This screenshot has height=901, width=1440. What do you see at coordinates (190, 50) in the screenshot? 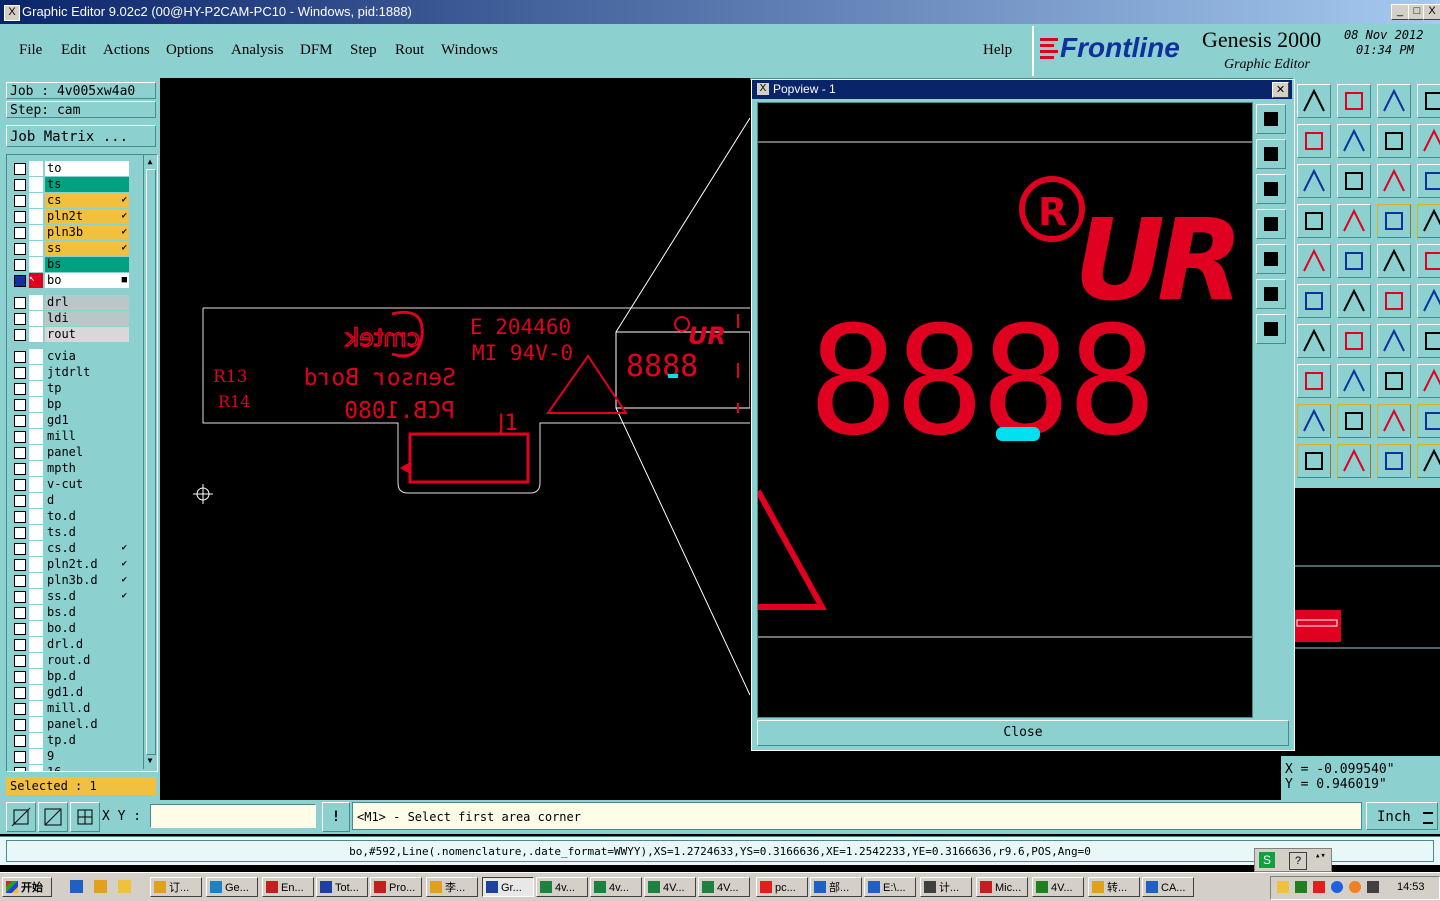
I see `menu-options: Options` at bounding box center [190, 50].